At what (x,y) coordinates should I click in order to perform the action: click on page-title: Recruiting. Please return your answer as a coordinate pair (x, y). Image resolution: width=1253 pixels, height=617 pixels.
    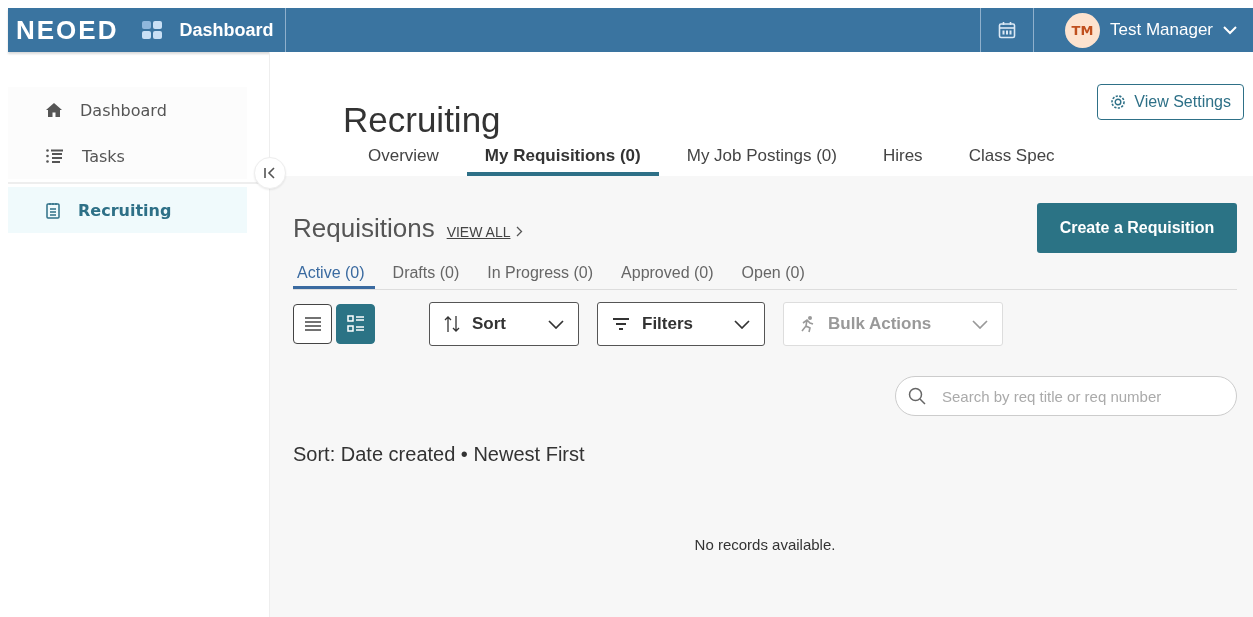
    Looking at the image, I should click on (422, 120).